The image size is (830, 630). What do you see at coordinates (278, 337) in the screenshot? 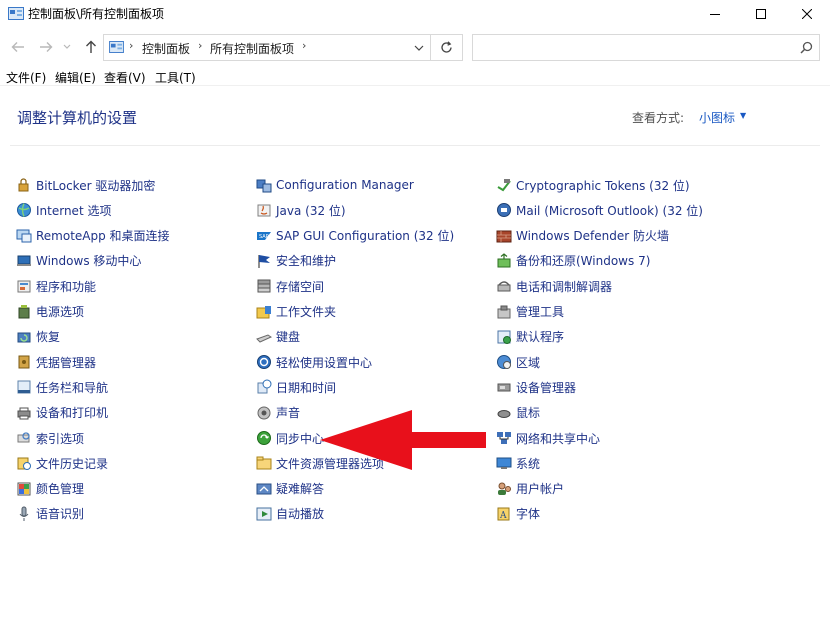
I see `control-panel-item: 键盘` at bounding box center [278, 337].